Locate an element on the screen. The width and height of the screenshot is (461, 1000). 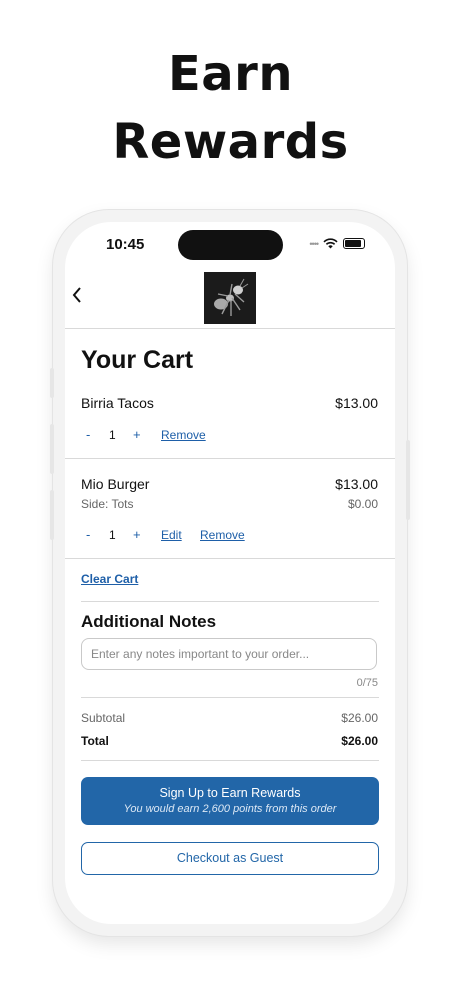
phone-side-button is located at coordinates (52, 383).